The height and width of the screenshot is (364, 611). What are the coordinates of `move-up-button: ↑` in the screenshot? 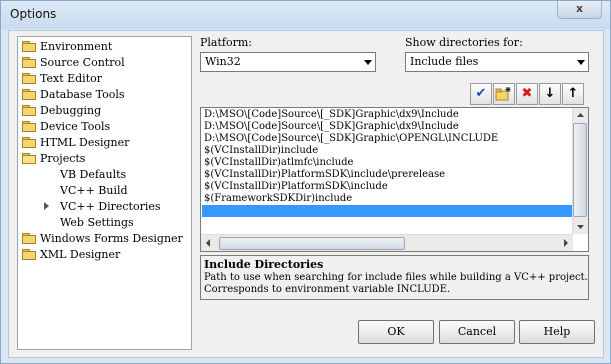 It's located at (573, 94).